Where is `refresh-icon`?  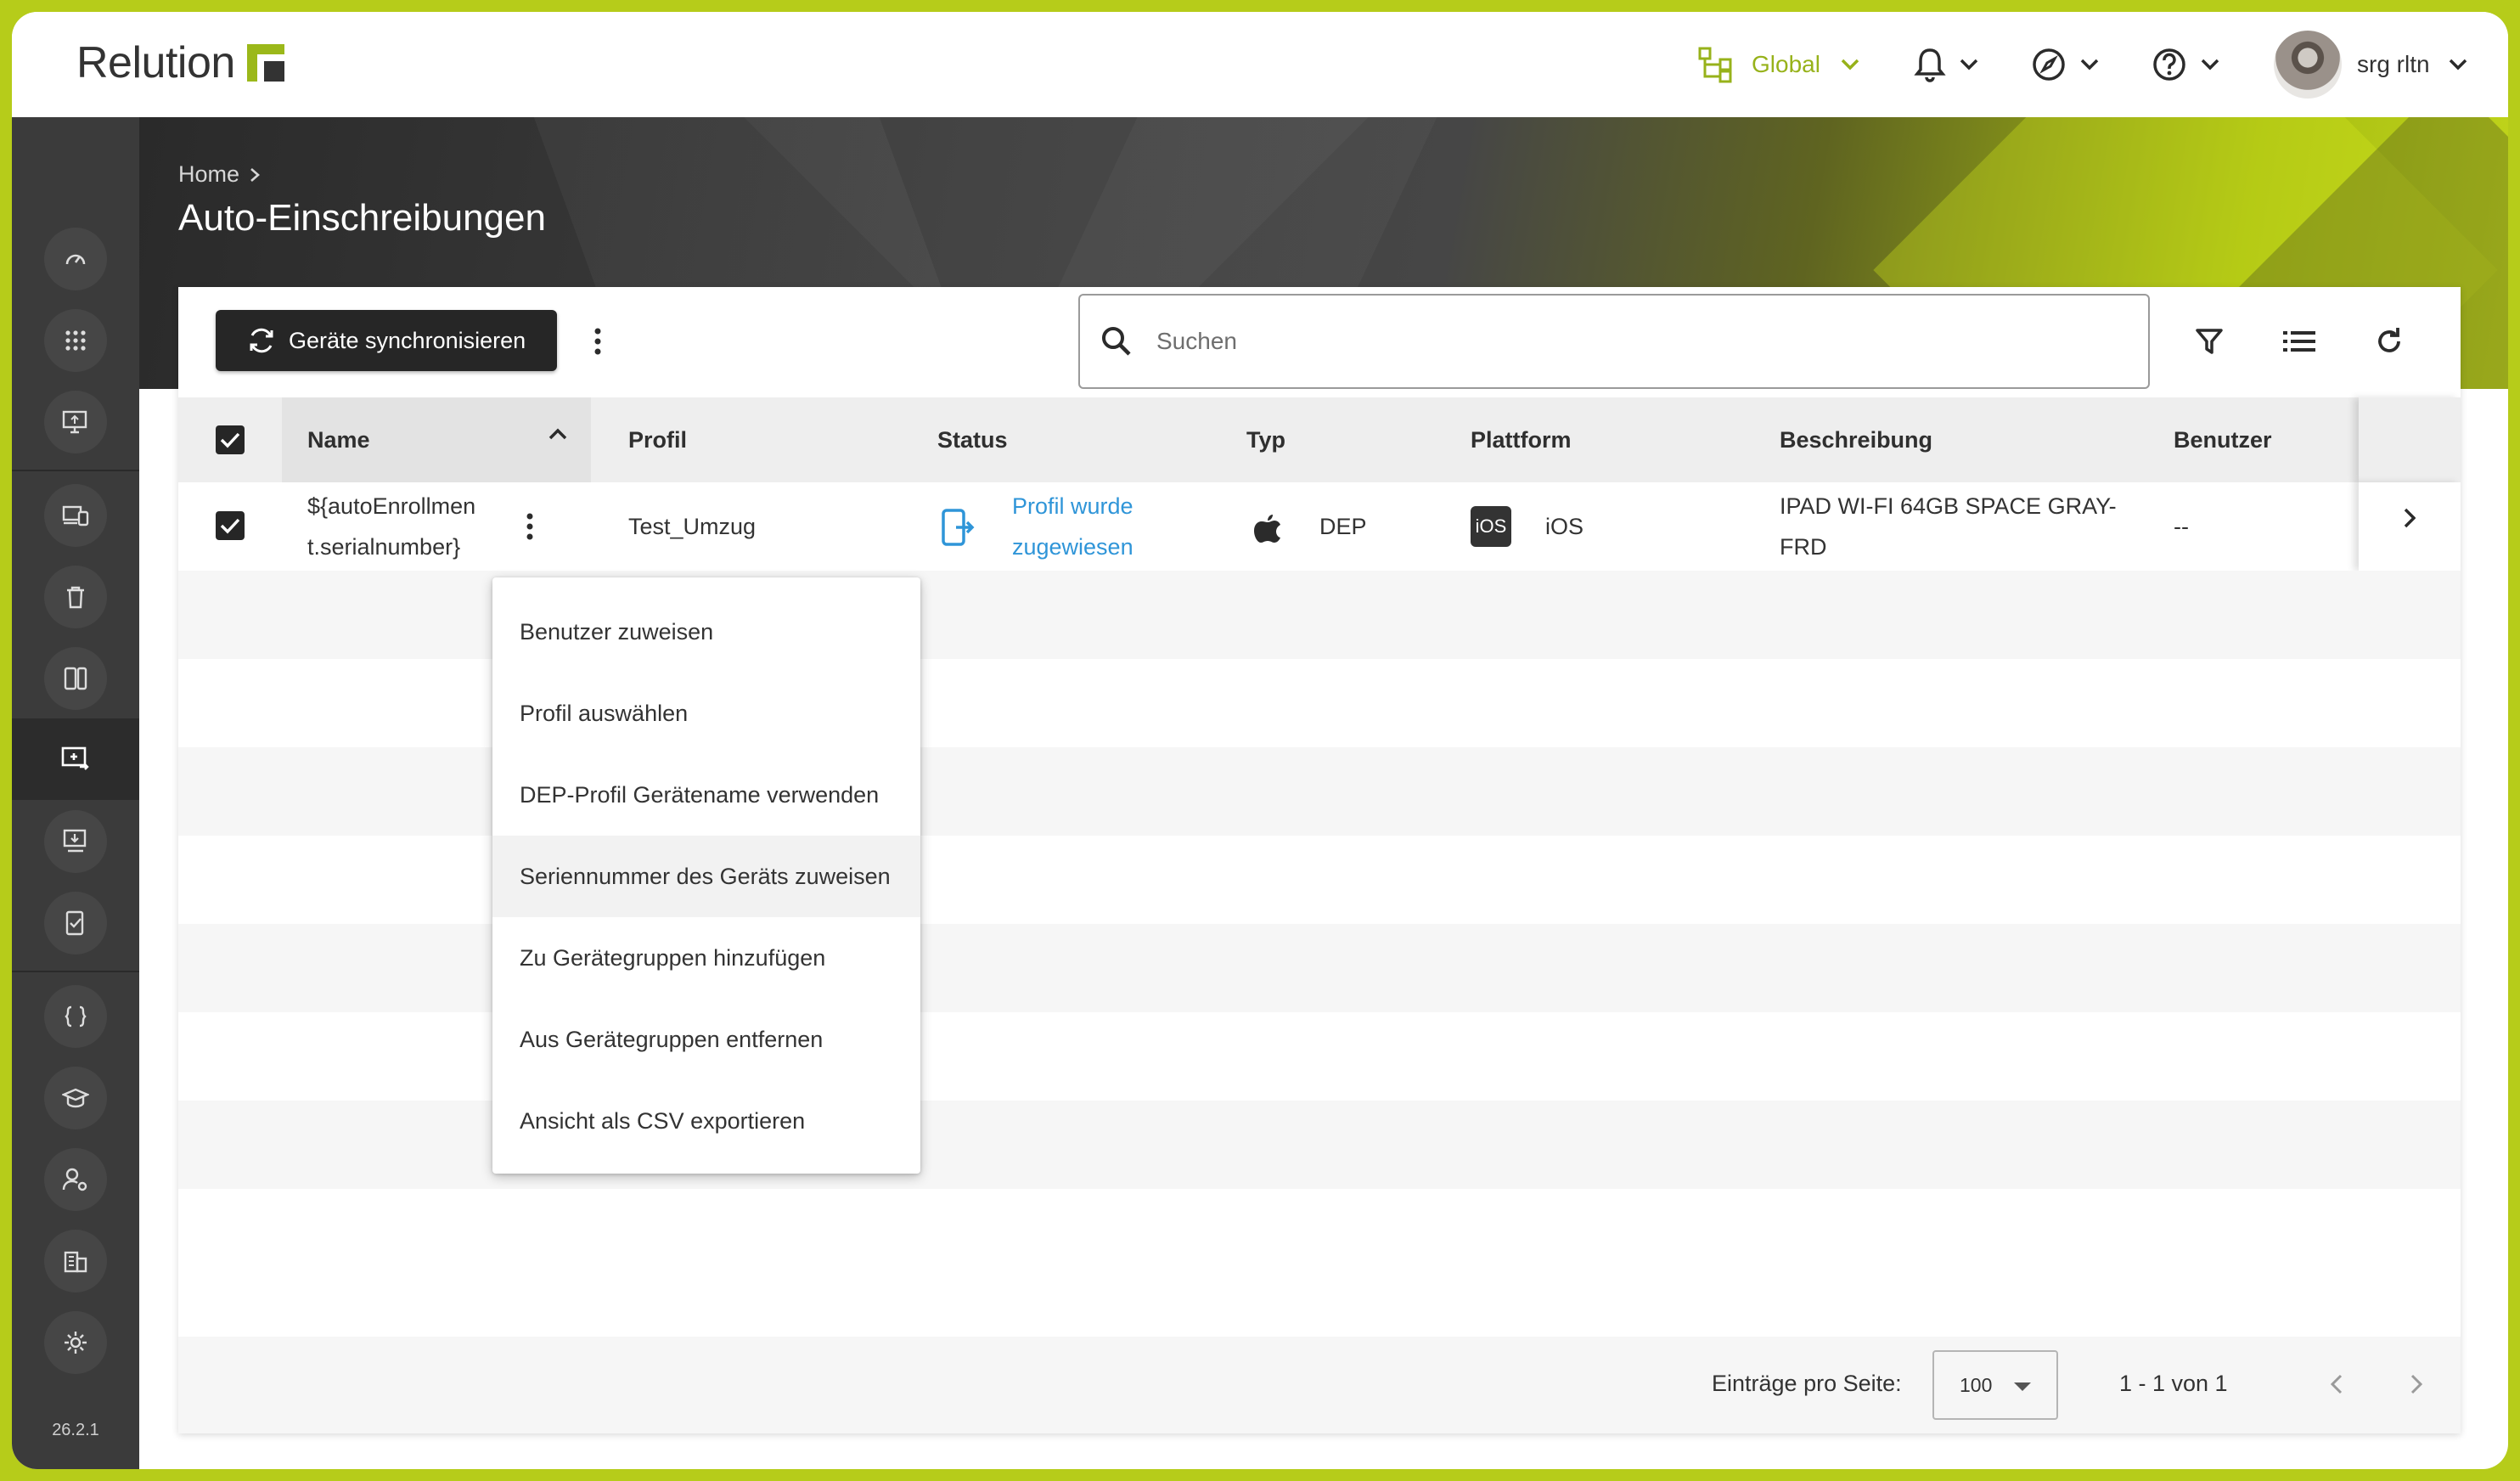
refresh-icon is located at coordinates (2389, 340).